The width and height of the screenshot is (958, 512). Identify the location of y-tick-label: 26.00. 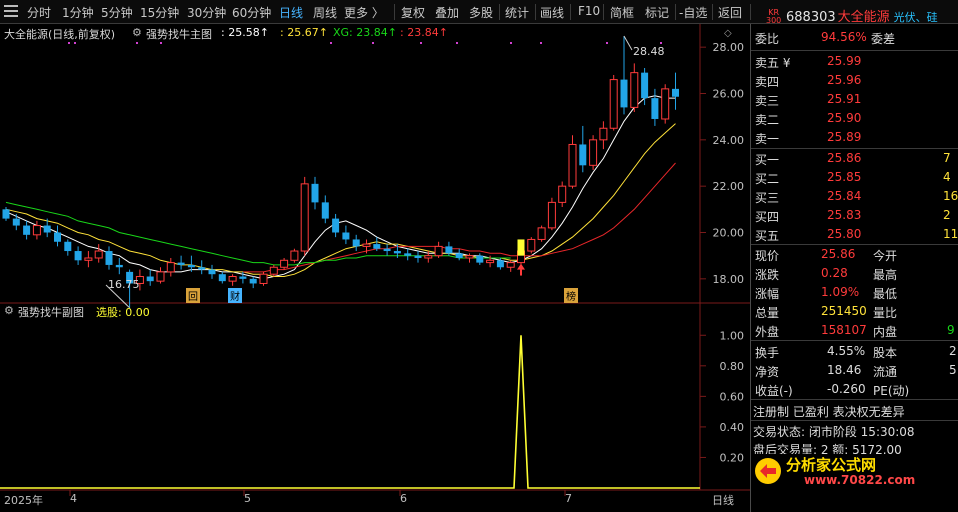
(729, 94).